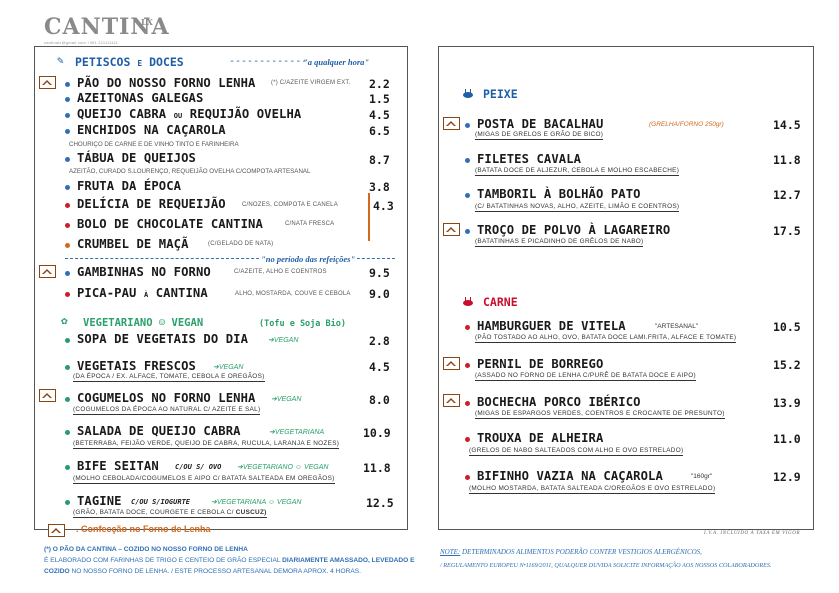  What do you see at coordinates (551, 326) in the screenshot?
I see `item-name: HAMBURGUER DE VITELA` at bounding box center [551, 326].